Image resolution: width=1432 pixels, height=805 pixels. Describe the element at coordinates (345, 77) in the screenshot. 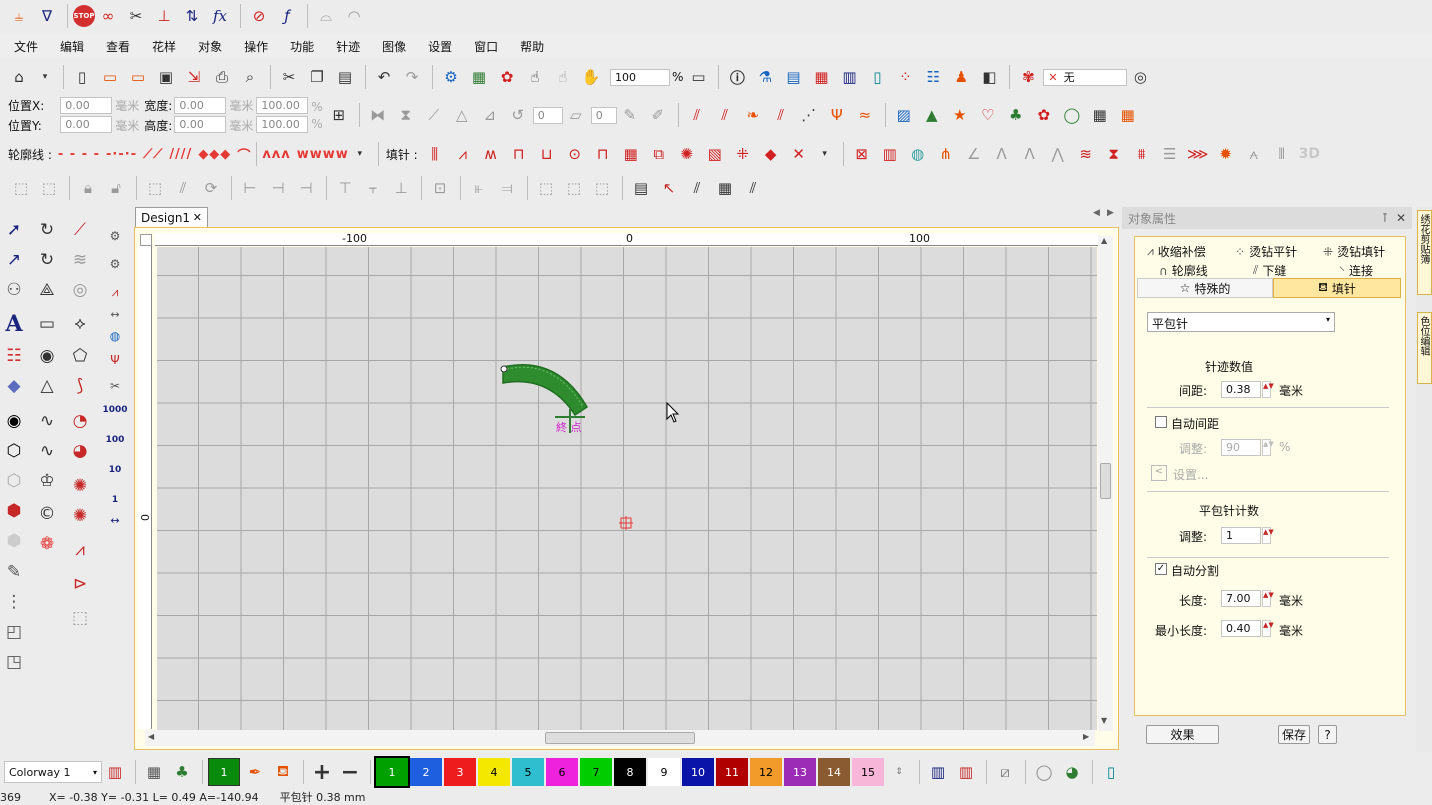

I see `paste-icon: ▤` at that location.